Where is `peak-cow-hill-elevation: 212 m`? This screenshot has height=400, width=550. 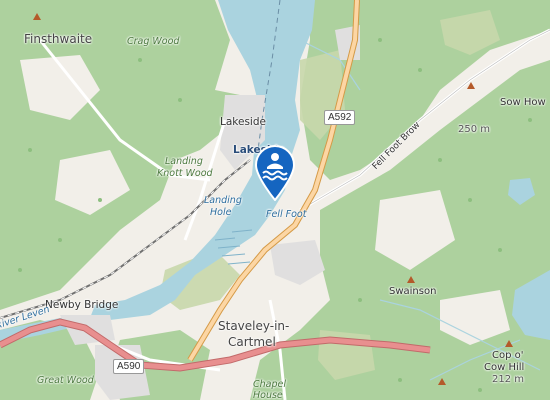
peak-cow-hill-elevation: 212 m is located at coordinates (508, 379).